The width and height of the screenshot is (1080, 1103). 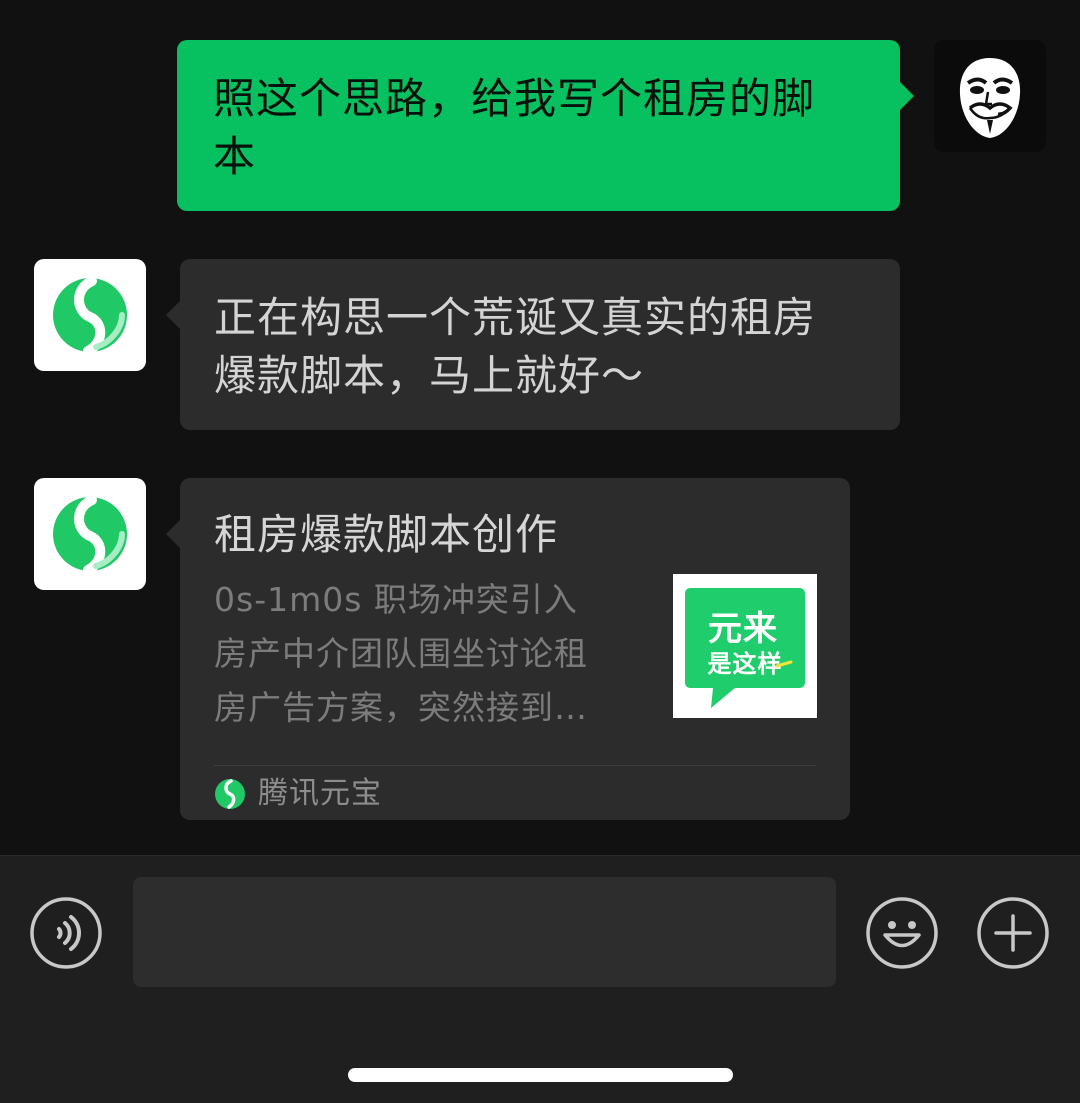 What do you see at coordinates (235, 156) in the screenshot?
I see `message-line: 本` at bounding box center [235, 156].